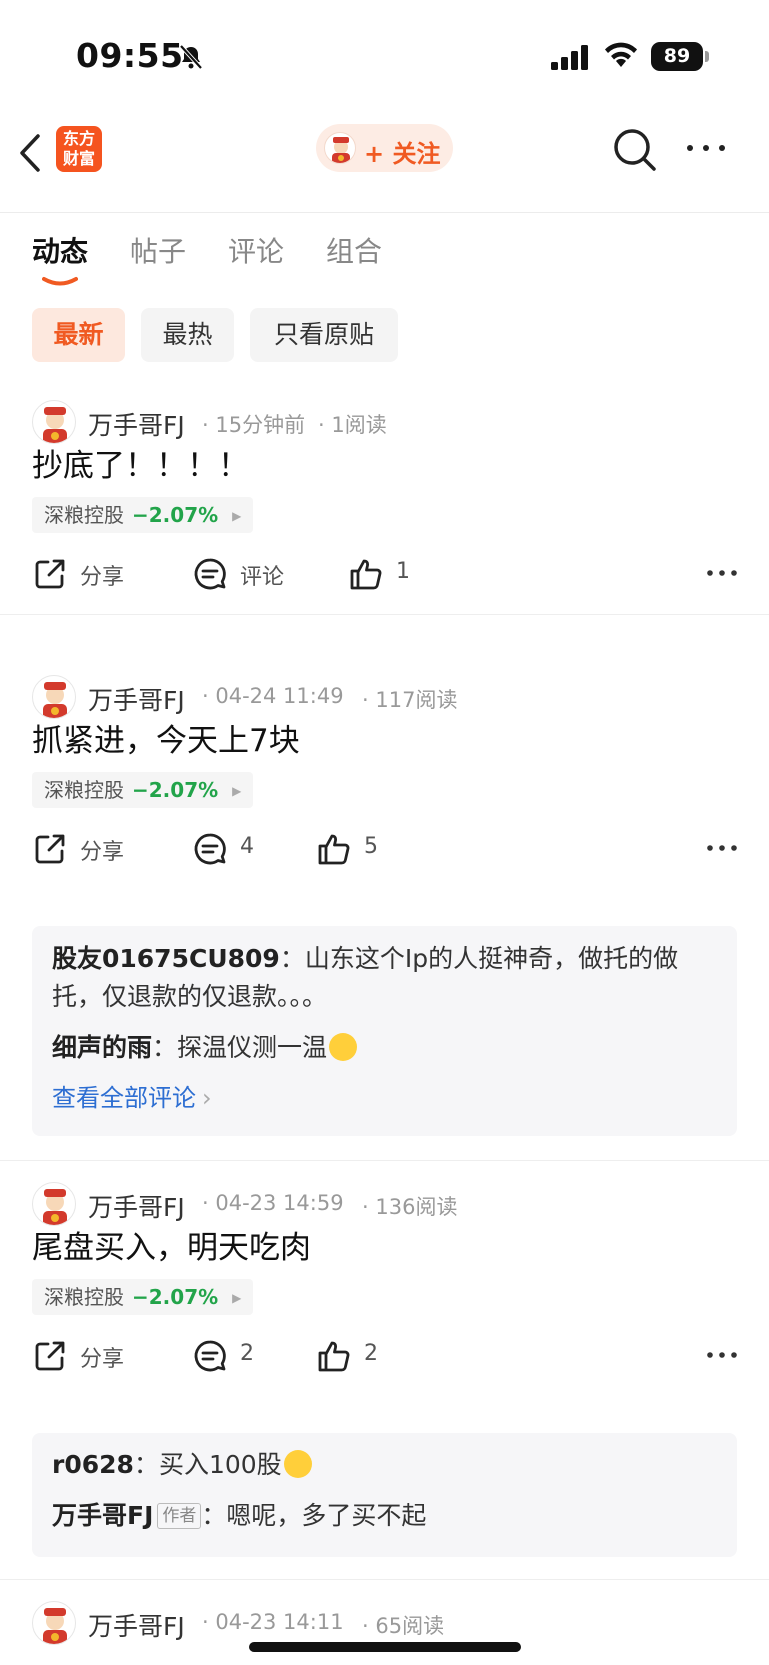  I want to click on more-options-icon, so click(706, 148).